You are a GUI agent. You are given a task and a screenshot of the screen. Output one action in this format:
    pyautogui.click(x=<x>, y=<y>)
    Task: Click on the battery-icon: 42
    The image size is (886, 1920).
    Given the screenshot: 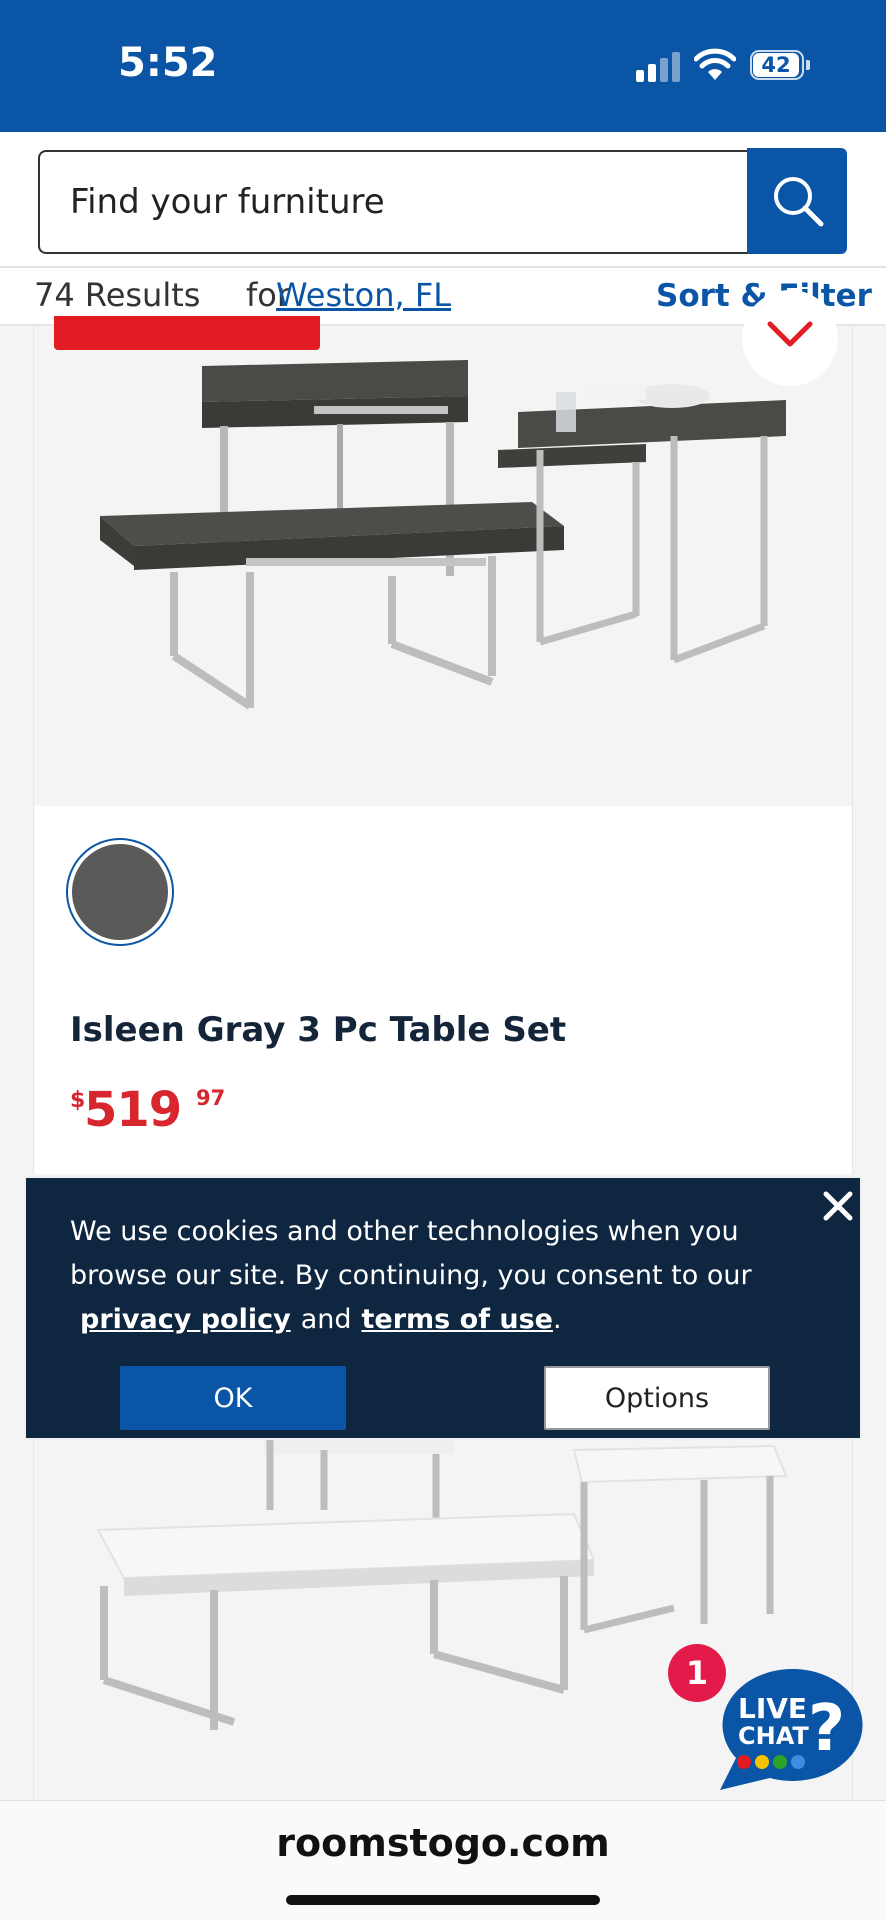 What is the action you would take?
    pyautogui.click(x=780, y=65)
    